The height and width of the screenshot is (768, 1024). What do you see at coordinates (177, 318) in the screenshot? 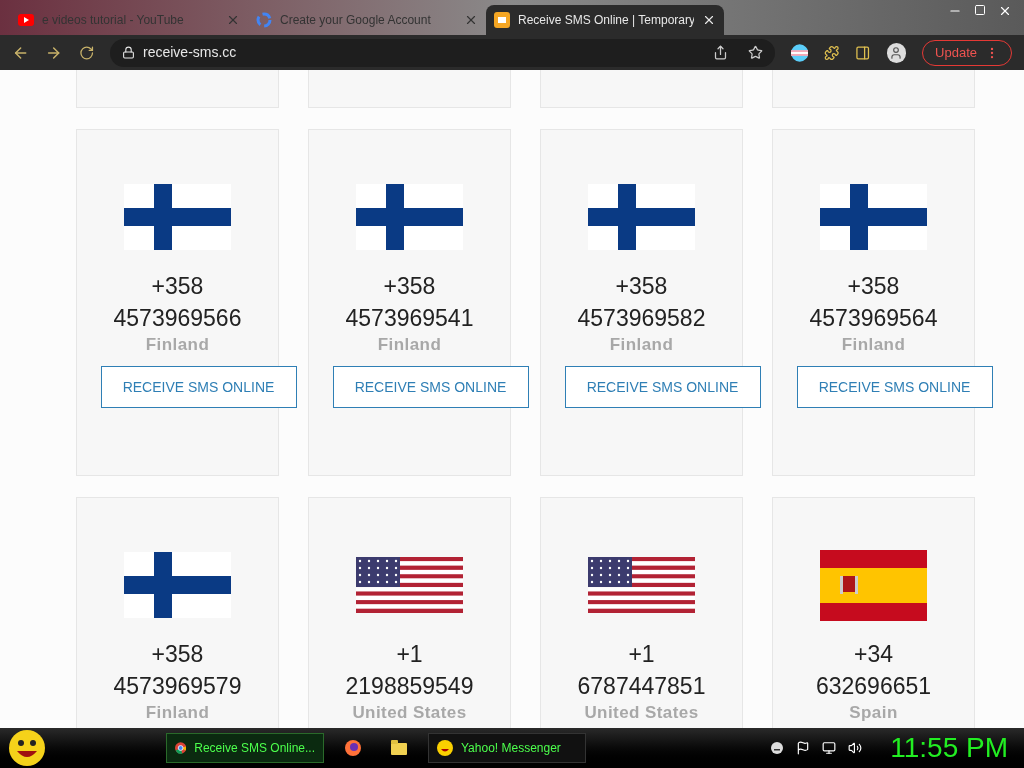
I see `phone-number: 4573969566` at bounding box center [177, 318].